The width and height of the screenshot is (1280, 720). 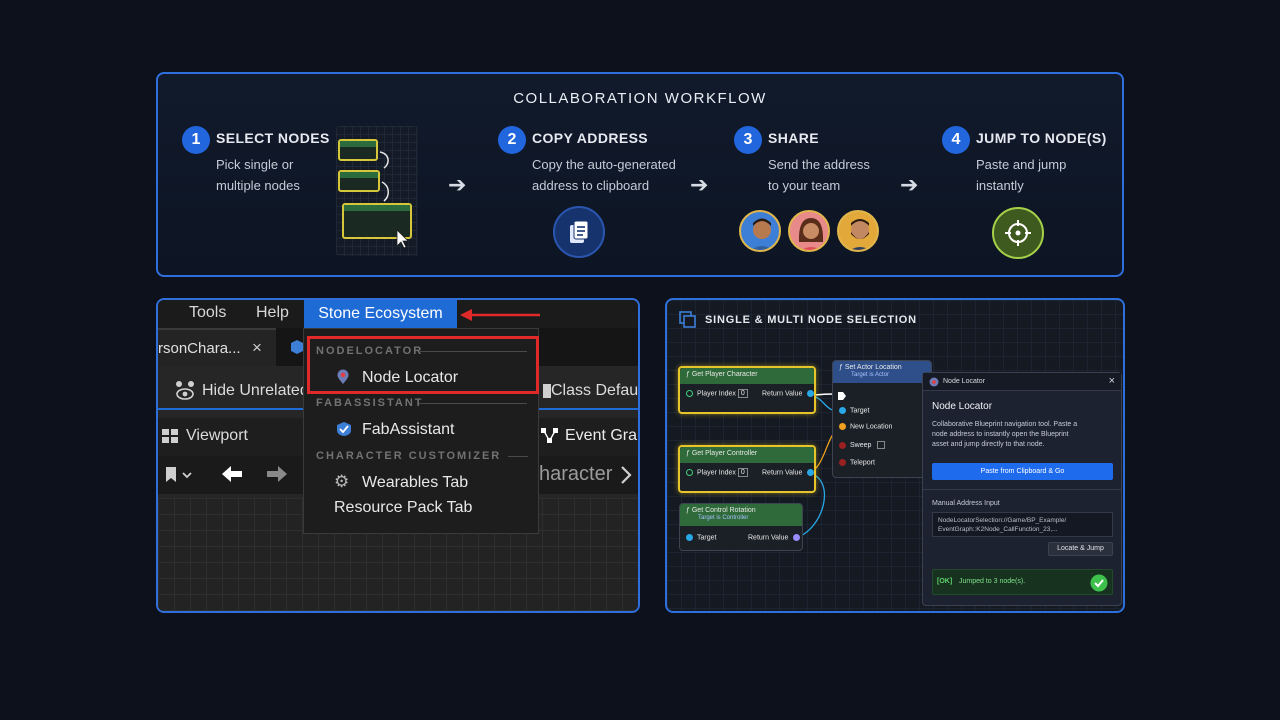 What do you see at coordinates (594, 391) in the screenshot?
I see `class-defaults-button: Class Defau` at bounding box center [594, 391].